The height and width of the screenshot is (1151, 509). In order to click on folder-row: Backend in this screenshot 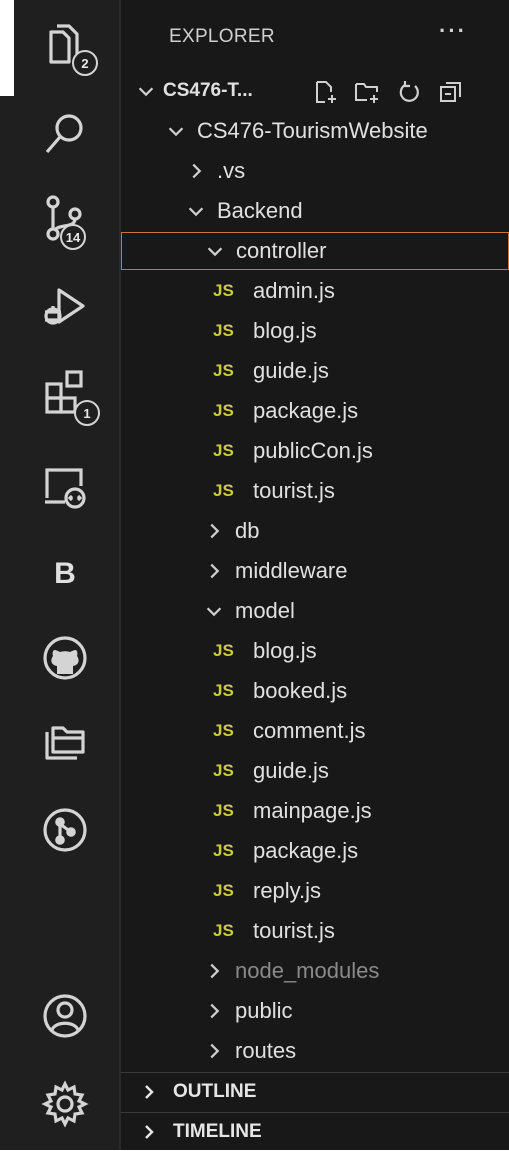, I will do `click(315, 211)`.